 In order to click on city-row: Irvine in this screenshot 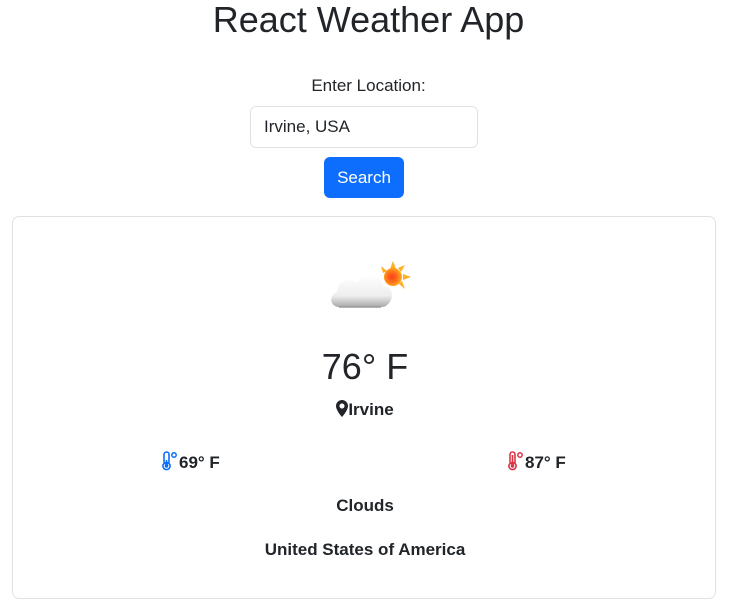, I will do `click(365, 410)`.